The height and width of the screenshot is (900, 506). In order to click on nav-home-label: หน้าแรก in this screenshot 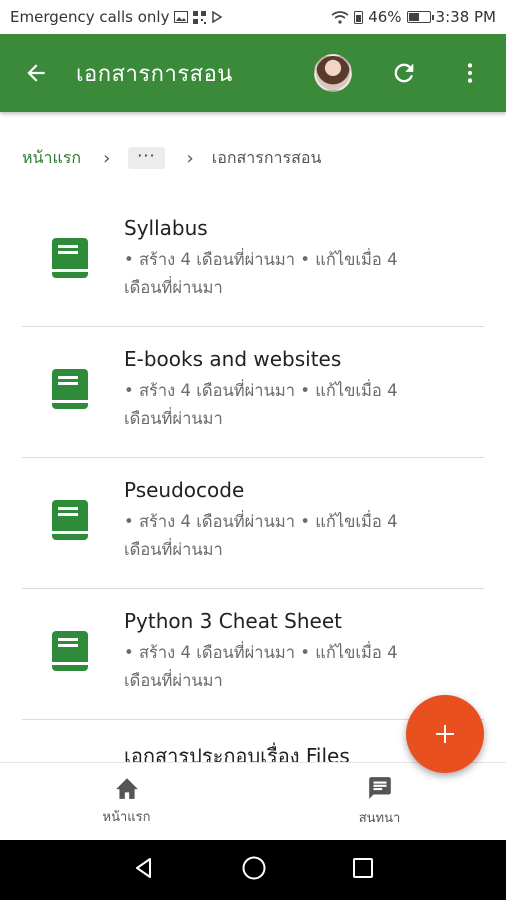, I will do `click(126, 817)`.